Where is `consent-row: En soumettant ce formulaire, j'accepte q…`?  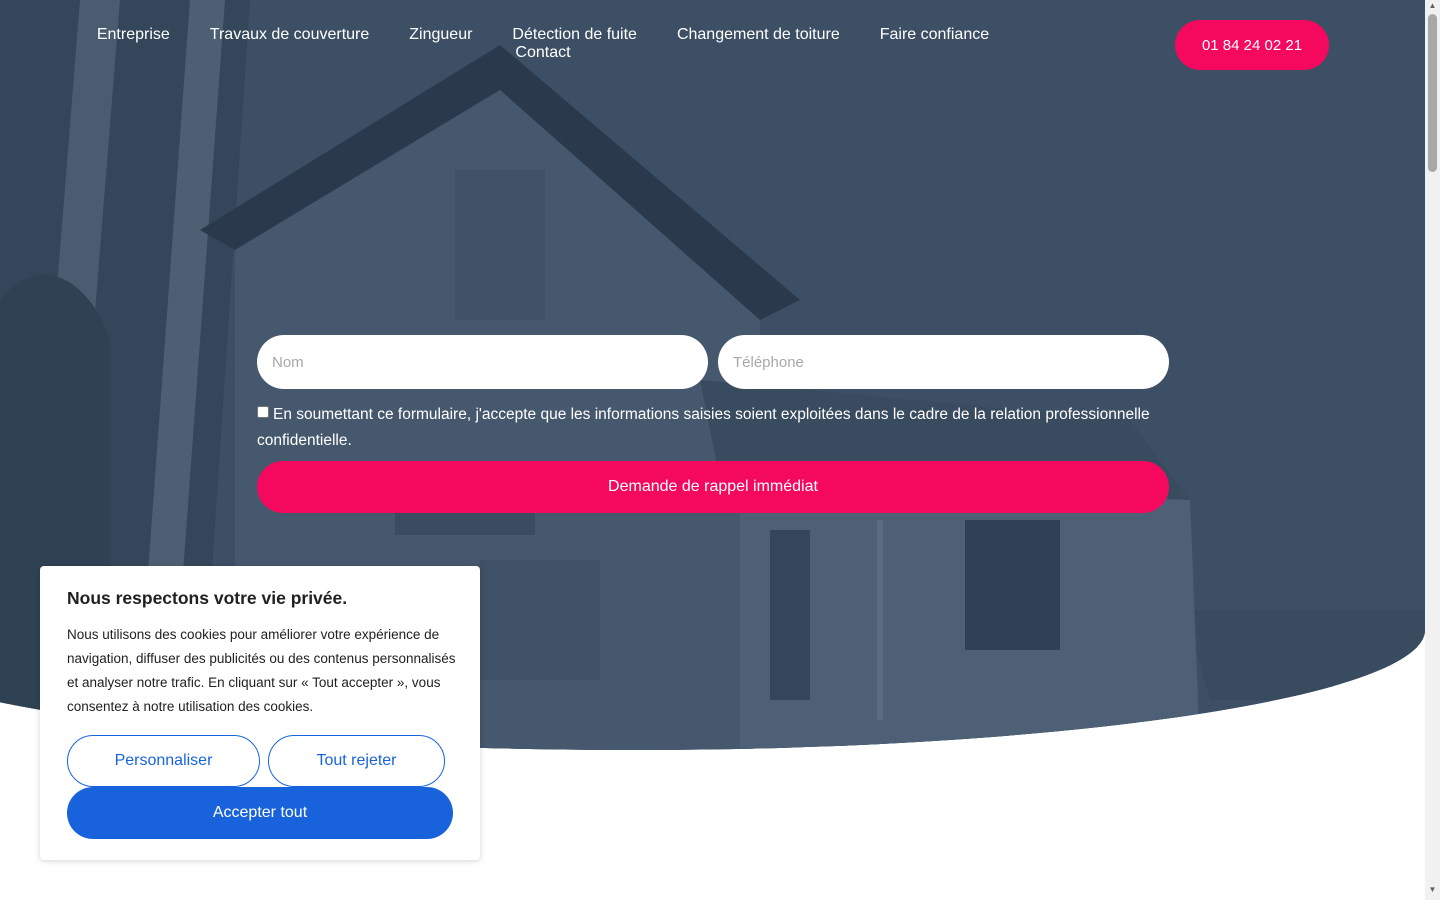
consent-row: En soumettant ce formulaire, j'accepte q… is located at coordinates (707, 428).